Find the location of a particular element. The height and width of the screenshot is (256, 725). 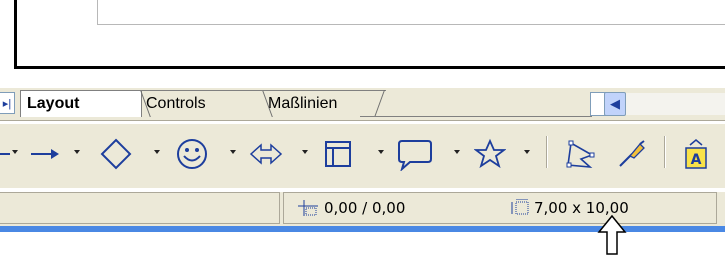

tab-controls: Controls is located at coordinates (201, 103).